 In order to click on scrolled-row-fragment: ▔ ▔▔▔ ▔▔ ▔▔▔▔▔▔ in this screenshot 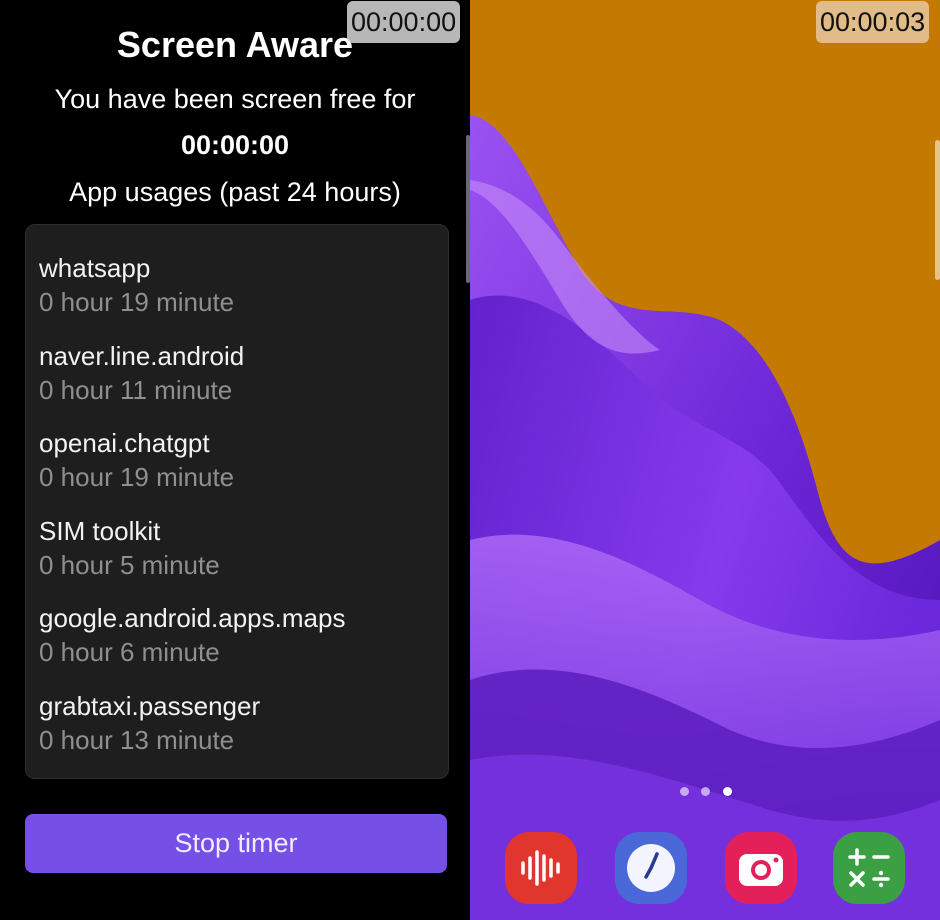, I will do `click(170, 231)`.